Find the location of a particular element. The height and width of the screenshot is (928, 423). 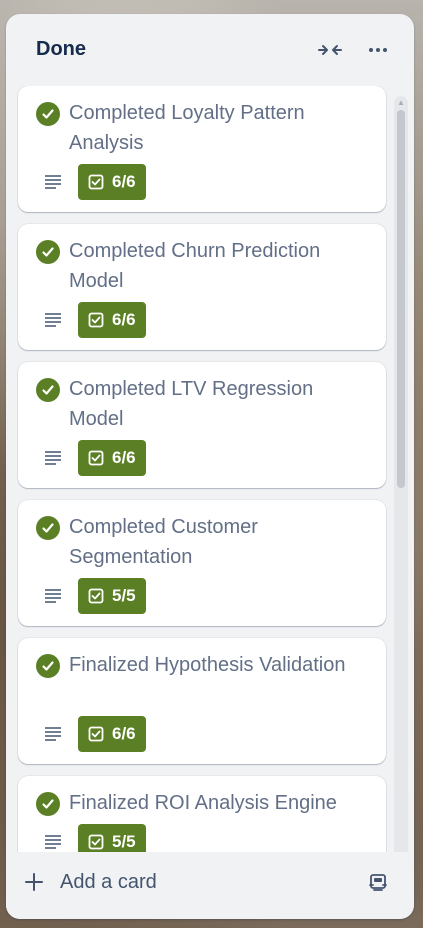

card: Completed Loyalty Pattern Analysis 6/6 is located at coordinates (202, 149).